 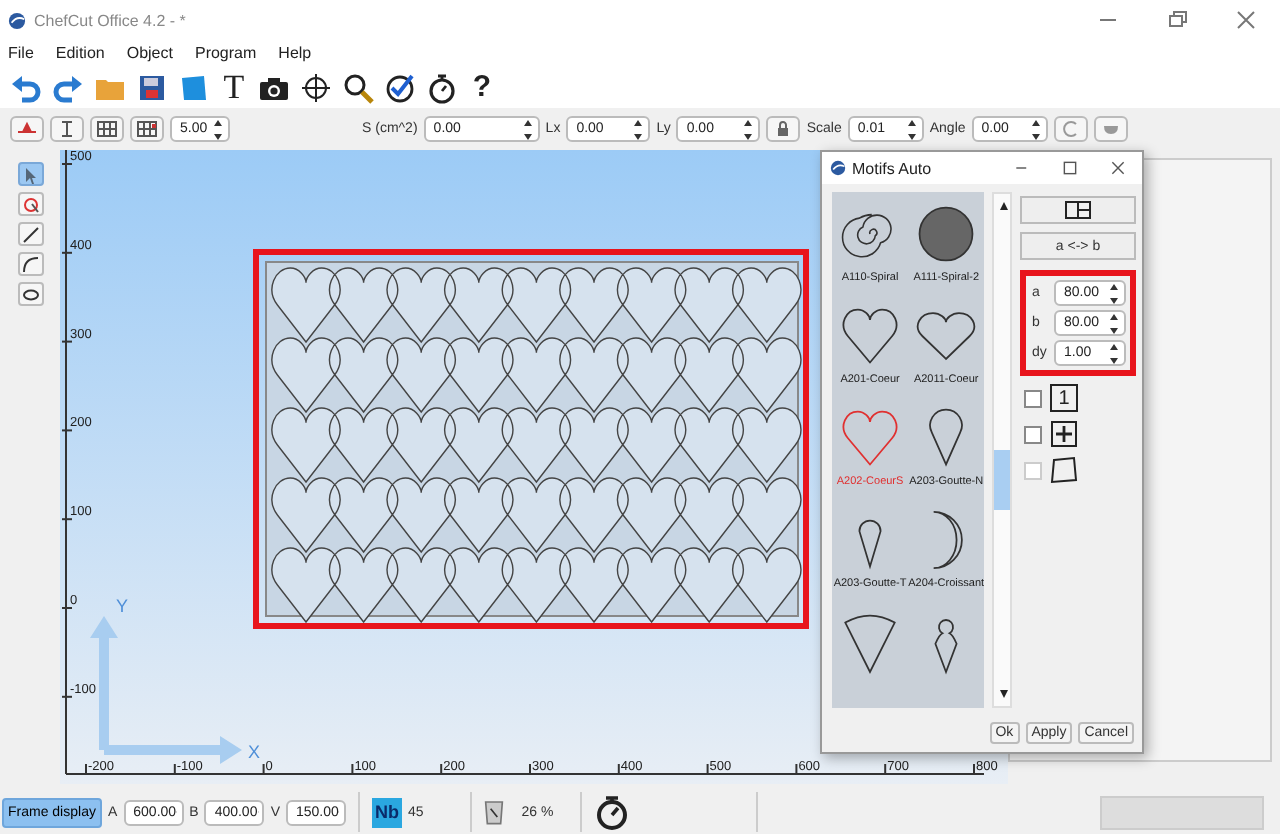 I want to click on flip-button, so click(x=1110, y=129).